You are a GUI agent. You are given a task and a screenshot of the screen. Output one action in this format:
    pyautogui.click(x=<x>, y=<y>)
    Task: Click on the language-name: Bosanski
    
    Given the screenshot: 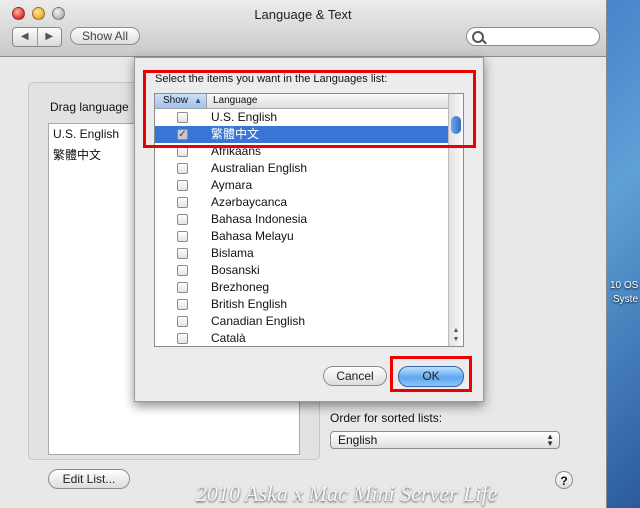 What is the action you would take?
    pyautogui.click(x=235, y=270)
    